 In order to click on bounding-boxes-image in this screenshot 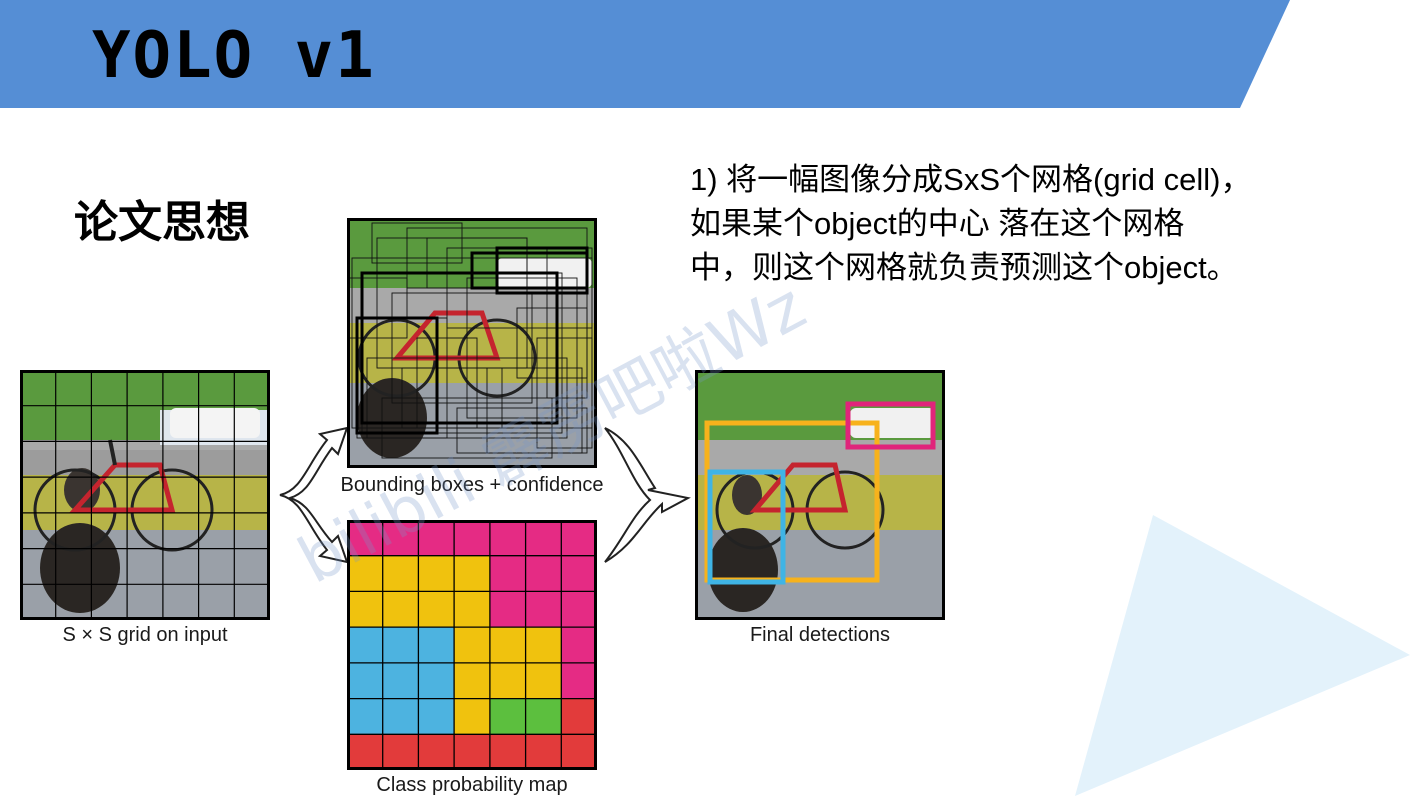, I will do `click(472, 343)`.